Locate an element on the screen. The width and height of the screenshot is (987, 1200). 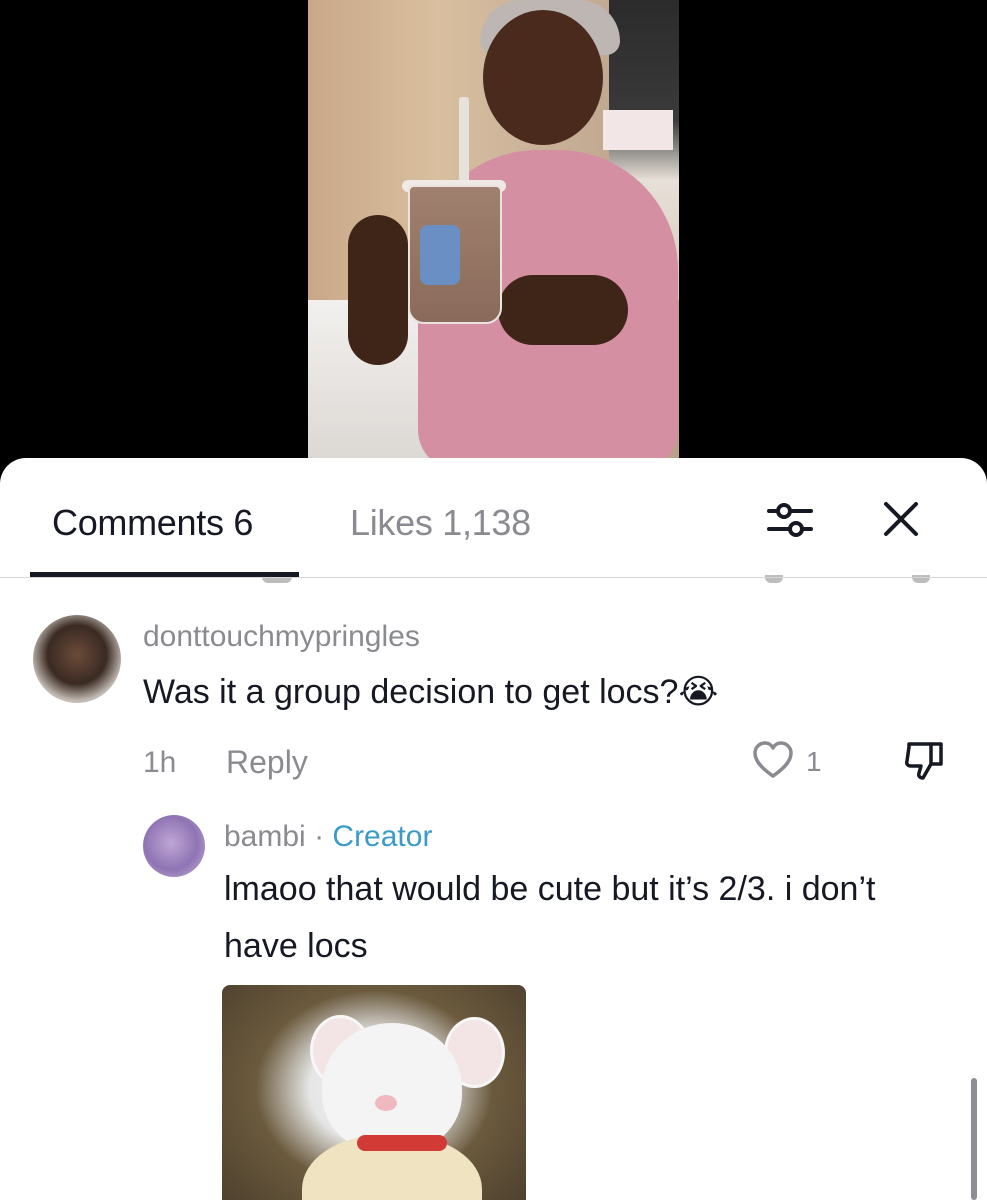
reply-gif-image is located at coordinates (374, 1092).